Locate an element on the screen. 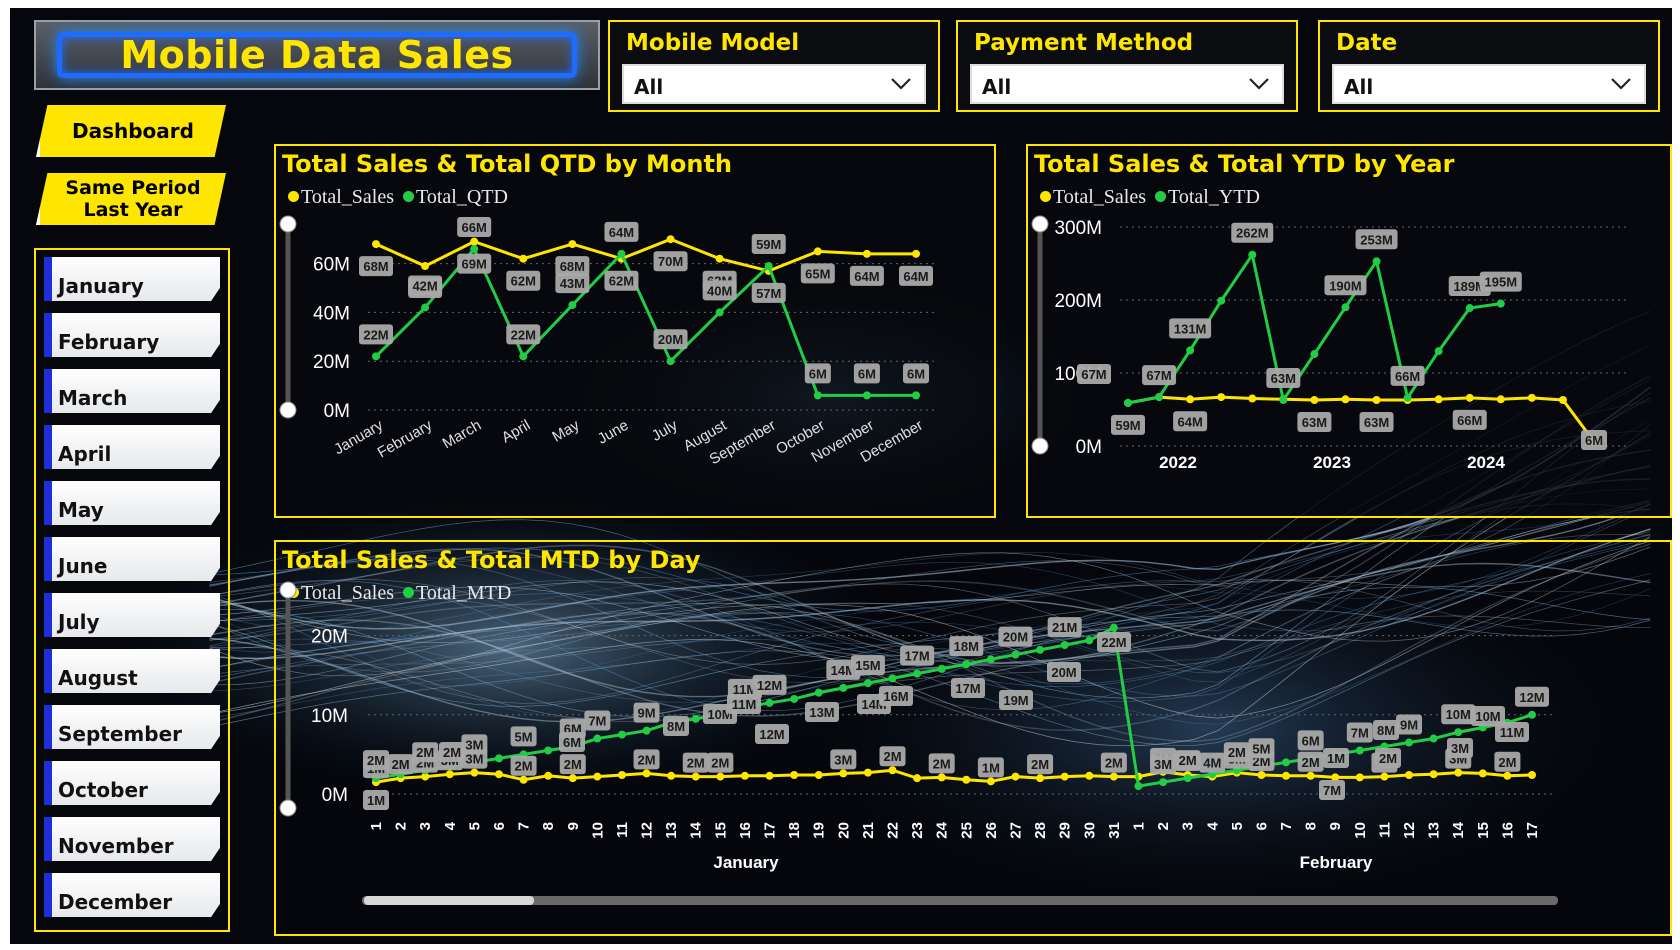 This screenshot has width=1680, height=950. month-label: August is located at coordinates (98, 678).